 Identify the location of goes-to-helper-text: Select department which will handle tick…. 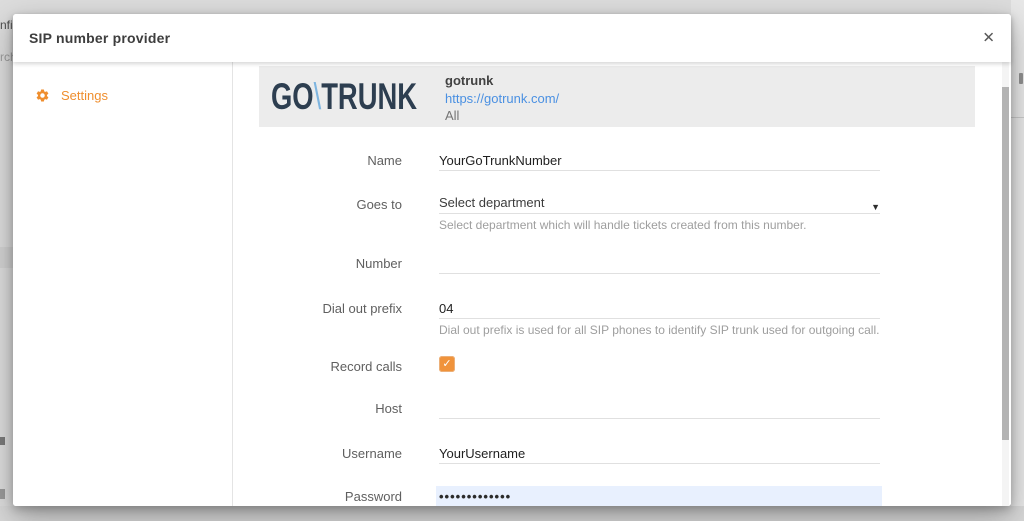
(623, 225).